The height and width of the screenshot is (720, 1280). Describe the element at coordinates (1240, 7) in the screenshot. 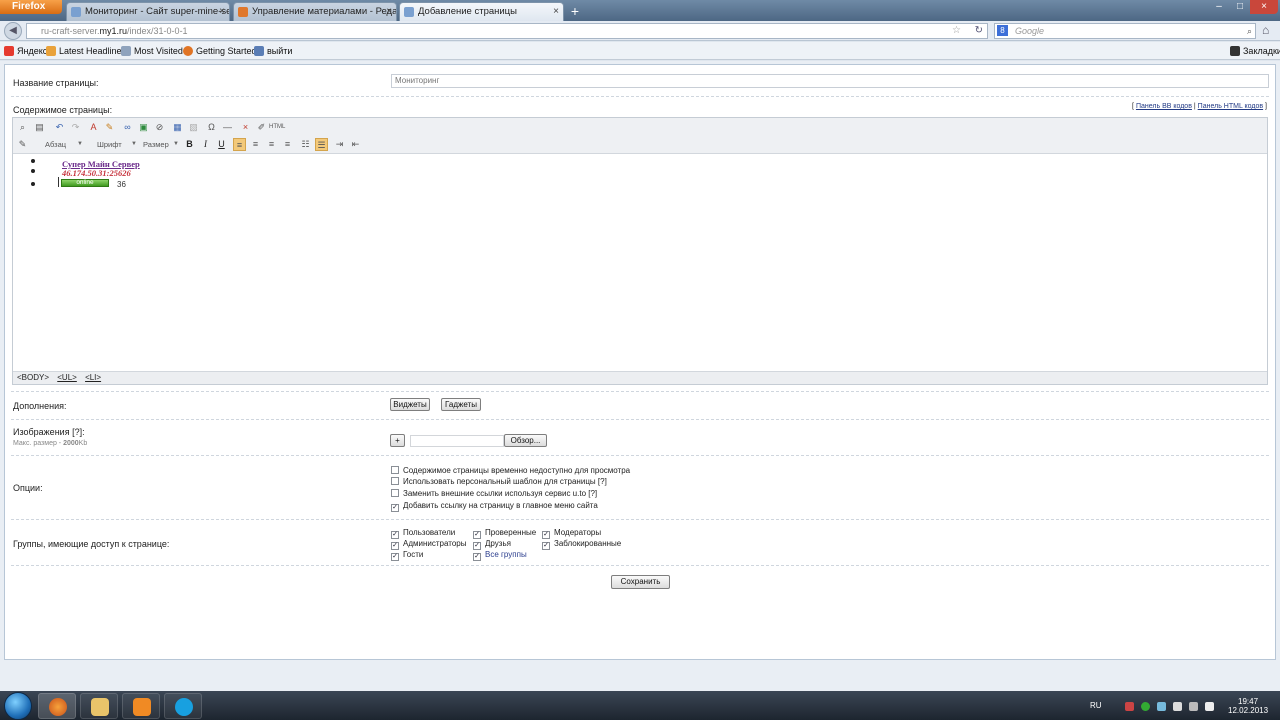

I see `maximize-button: □` at that location.